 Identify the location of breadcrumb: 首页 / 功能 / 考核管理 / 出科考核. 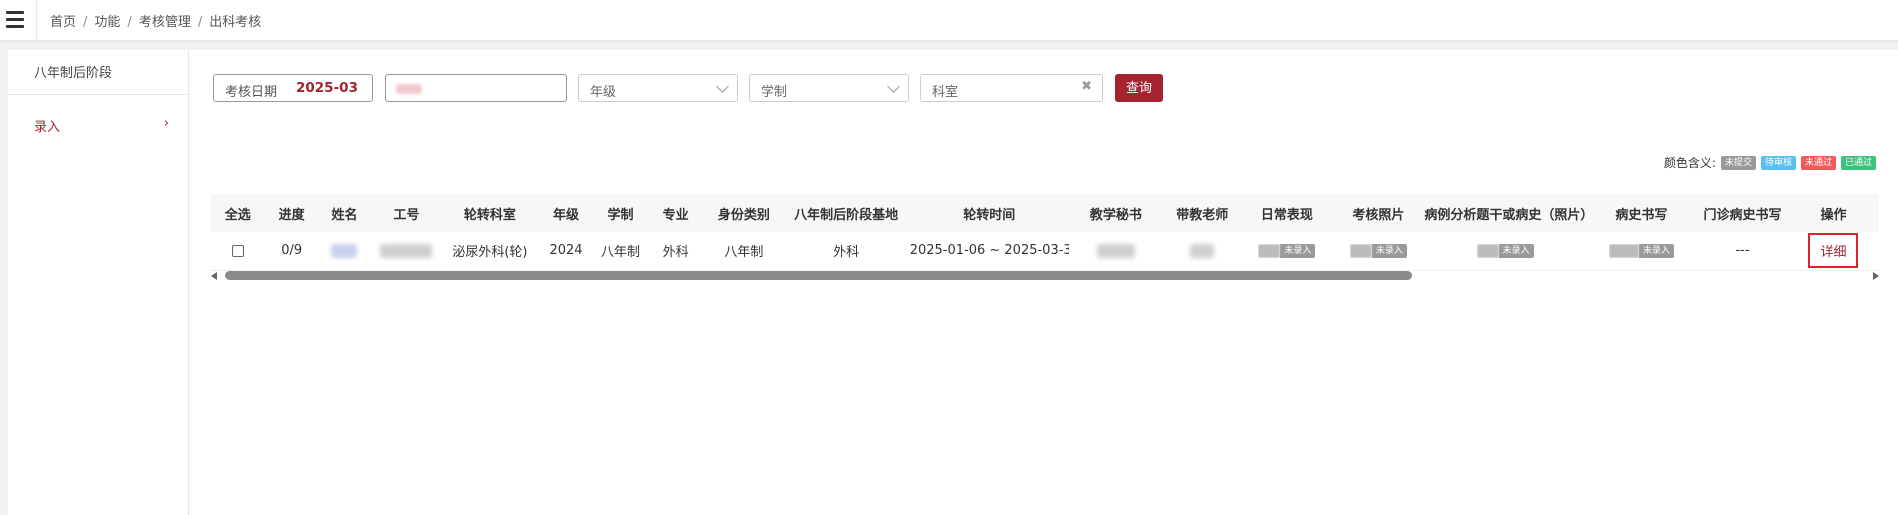
(156, 22).